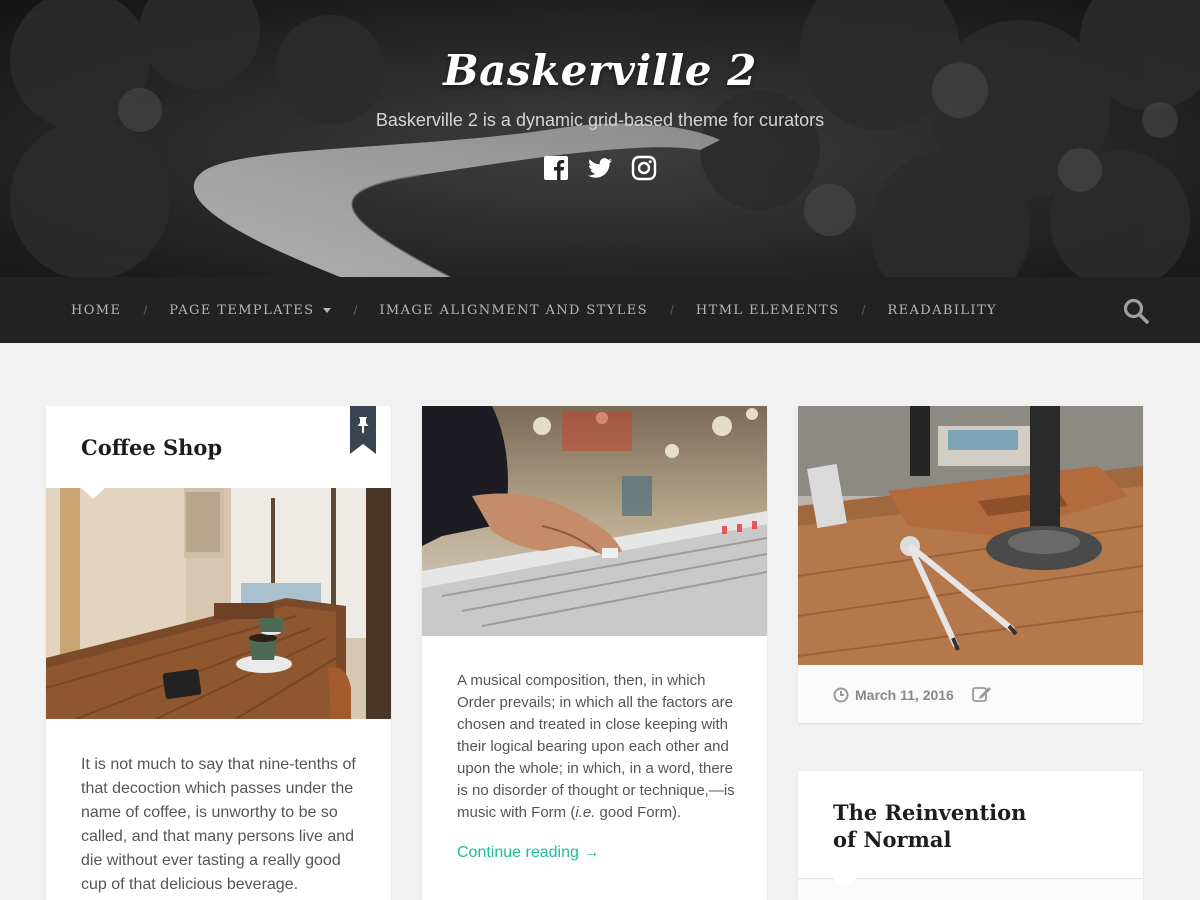 The image size is (1200, 900). Describe the element at coordinates (556, 168) in the screenshot. I see `facebook-icon` at that location.